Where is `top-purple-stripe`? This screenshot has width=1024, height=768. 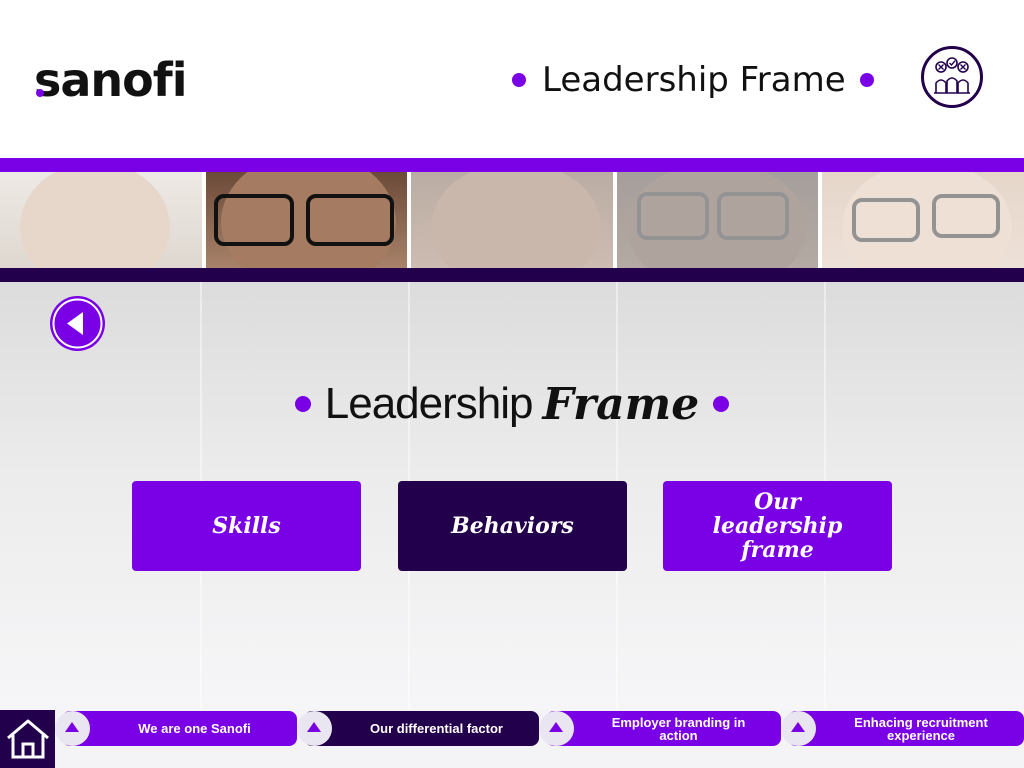
top-purple-stripe is located at coordinates (512, 165).